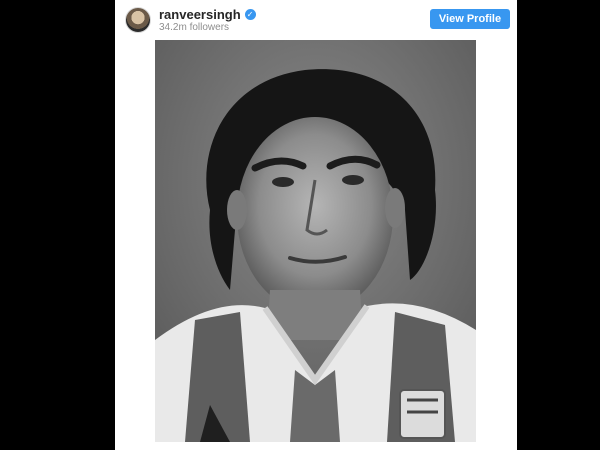 The width and height of the screenshot is (600, 450). What do you see at coordinates (138, 20) in the screenshot?
I see `avatar` at bounding box center [138, 20].